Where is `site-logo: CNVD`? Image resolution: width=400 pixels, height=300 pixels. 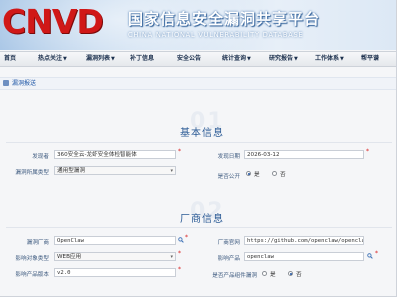
site-logo: CNVD is located at coordinates (53, 22).